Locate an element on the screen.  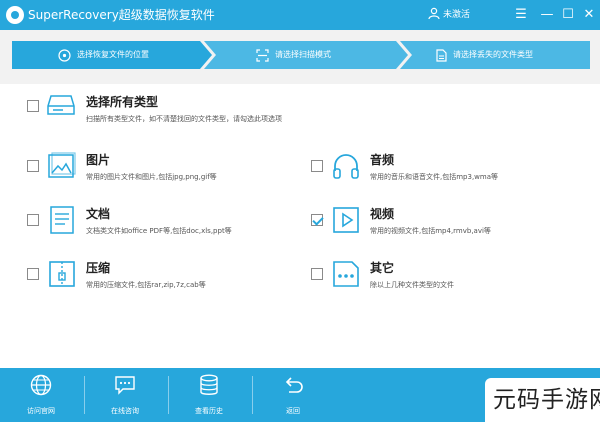
app-logo-icon is located at coordinates (15, 15).